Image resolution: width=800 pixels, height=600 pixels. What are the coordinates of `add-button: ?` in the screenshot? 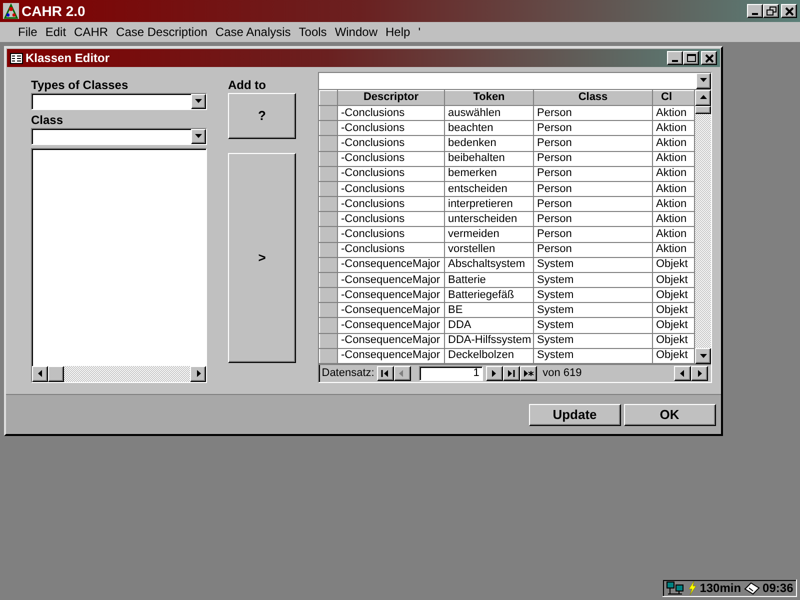 It's located at (262, 116).